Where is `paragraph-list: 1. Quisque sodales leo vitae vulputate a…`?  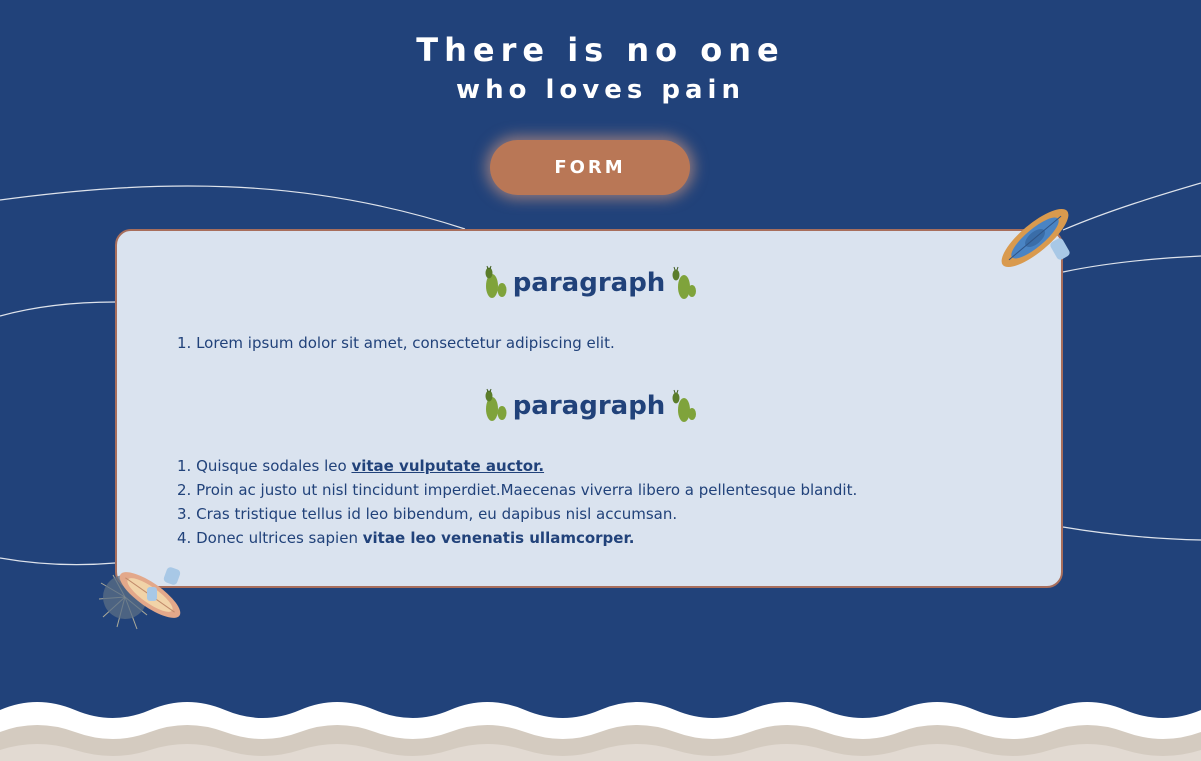 paragraph-list: 1. Quisque sodales leo vitae vulputate a… is located at coordinates (517, 502).